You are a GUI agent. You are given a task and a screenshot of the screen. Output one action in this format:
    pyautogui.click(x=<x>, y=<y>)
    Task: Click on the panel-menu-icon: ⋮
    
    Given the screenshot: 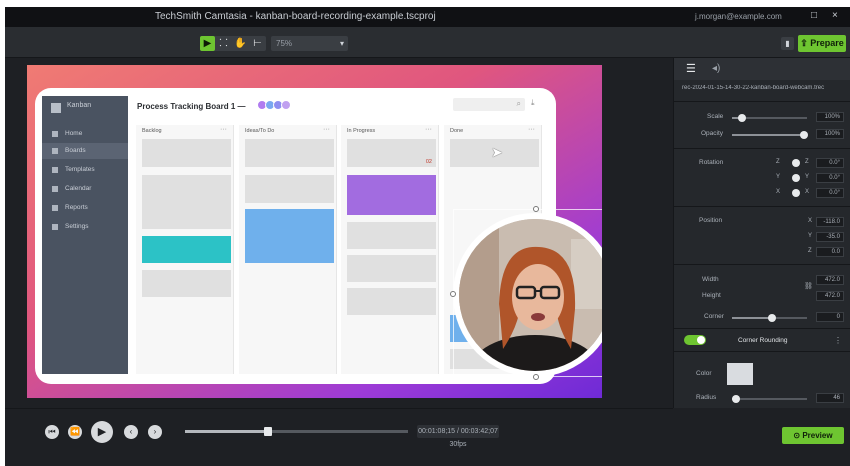 What is the action you would take?
    pyautogui.click(x=838, y=340)
    